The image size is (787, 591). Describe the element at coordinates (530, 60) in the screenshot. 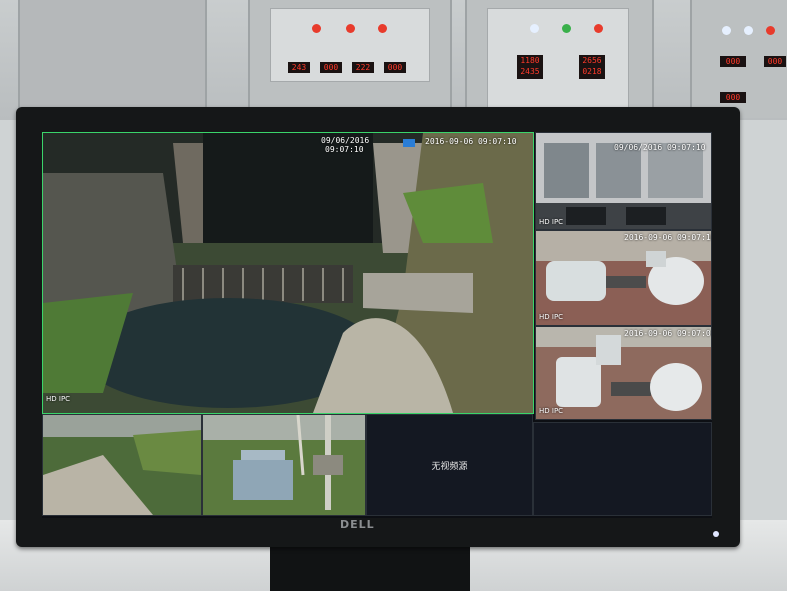

I see `meter-reading: 1180` at that location.